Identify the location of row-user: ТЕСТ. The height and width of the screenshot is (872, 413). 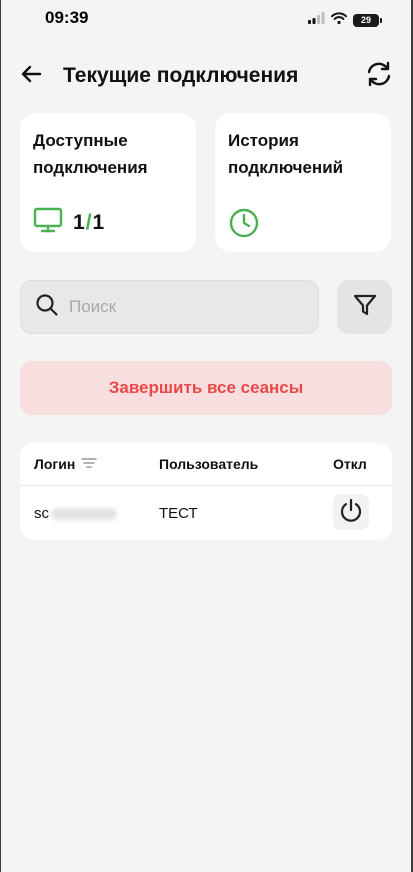
(178, 513).